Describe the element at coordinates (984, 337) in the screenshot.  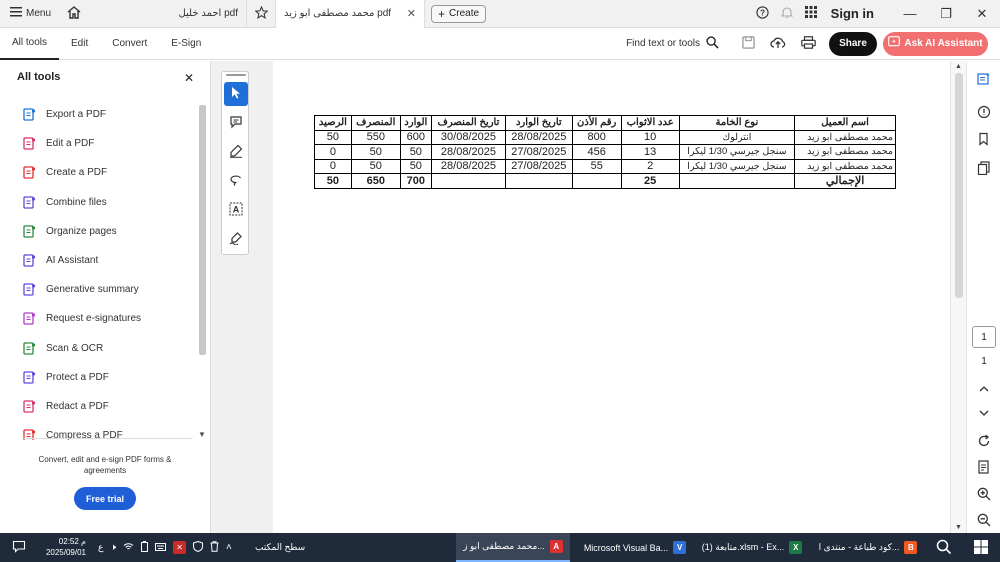
I see `page-number-input: 1` at that location.